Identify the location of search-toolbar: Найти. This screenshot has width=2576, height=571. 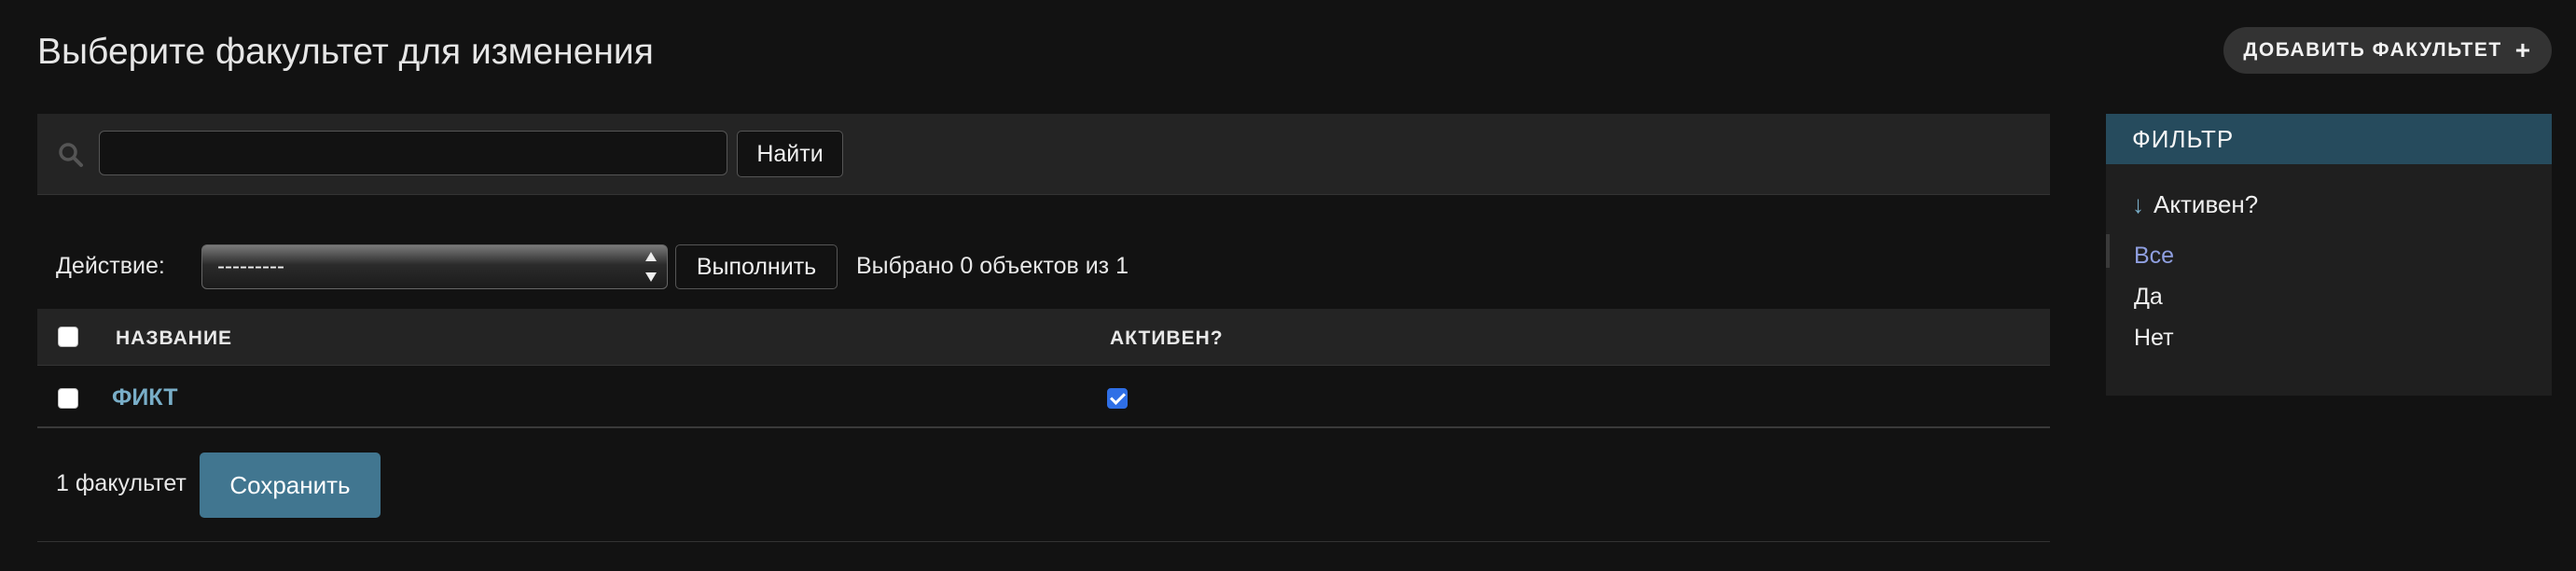
(1043, 154).